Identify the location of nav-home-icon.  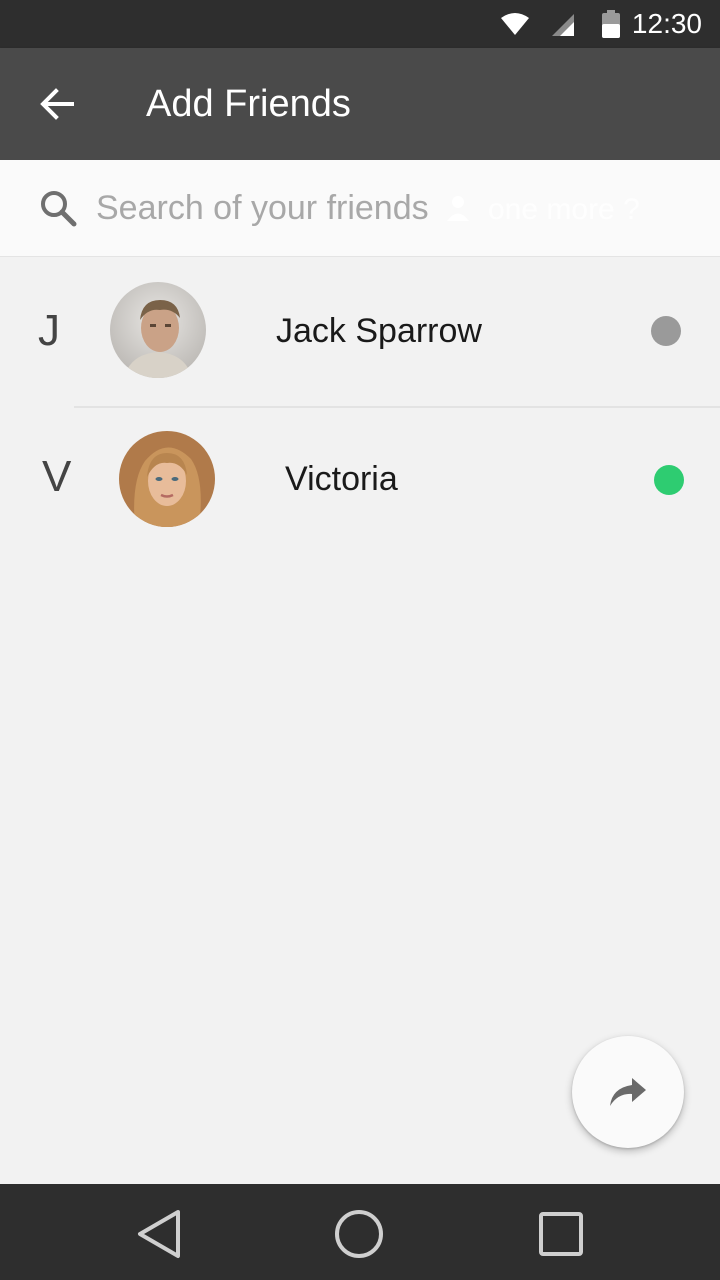
(359, 1234).